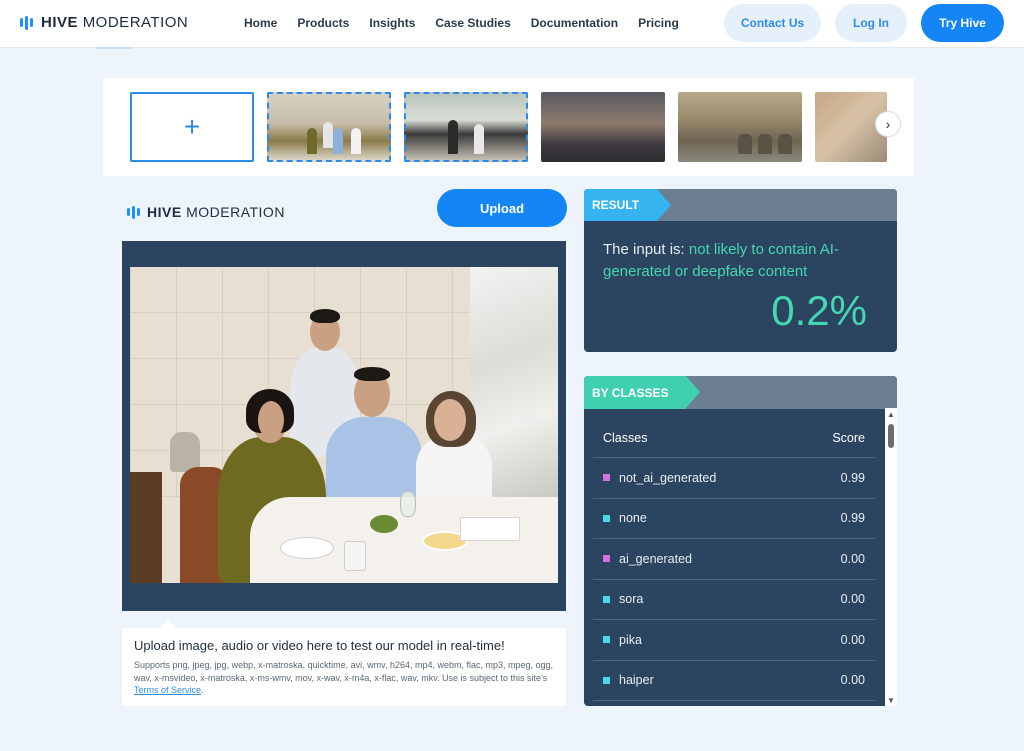  What do you see at coordinates (891, 700) in the screenshot?
I see `scroll-down-arrow-icon: ▼` at bounding box center [891, 700].